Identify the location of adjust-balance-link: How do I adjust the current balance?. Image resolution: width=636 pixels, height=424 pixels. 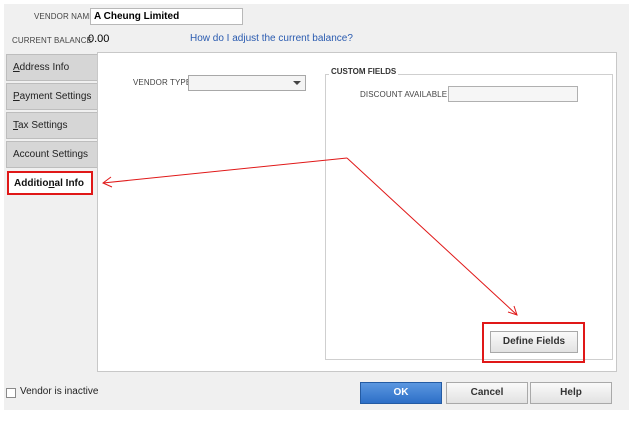
(271, 38).